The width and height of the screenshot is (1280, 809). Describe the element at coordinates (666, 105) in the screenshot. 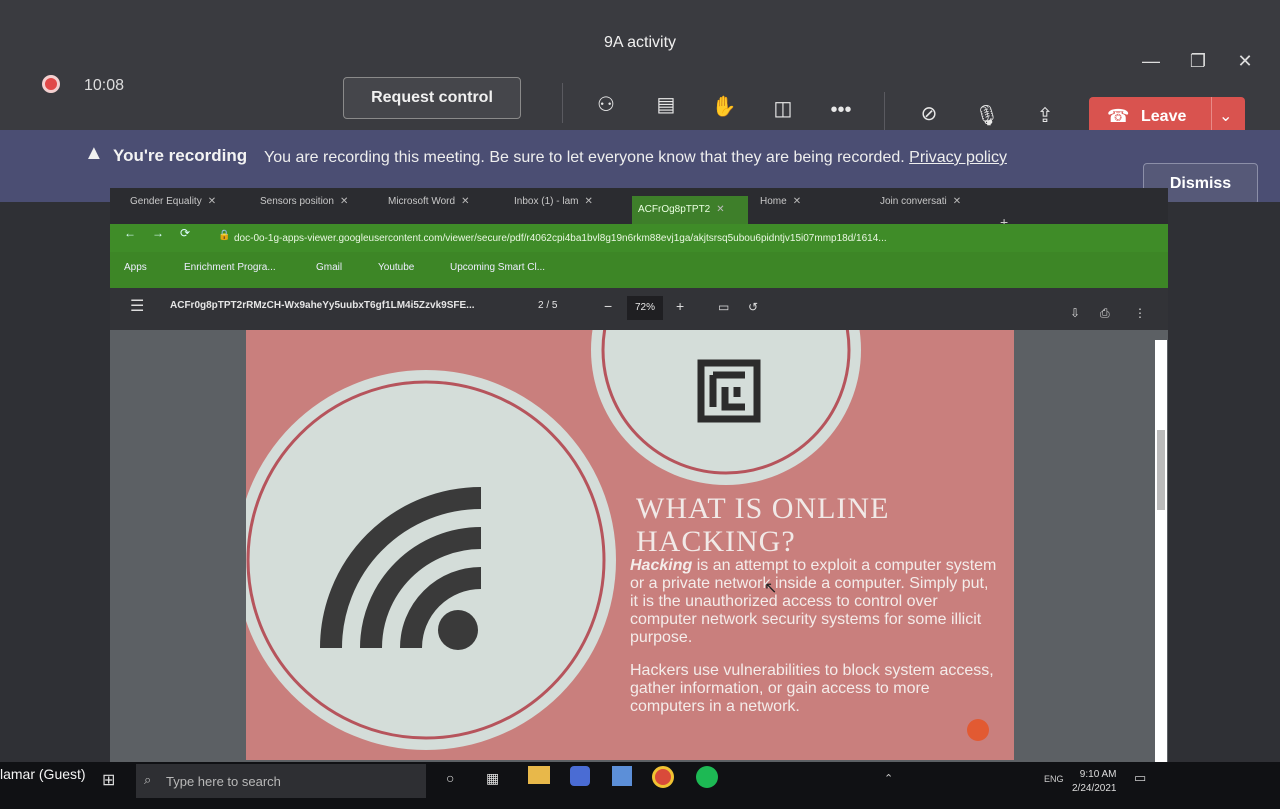

I see `chat-icon: ▤` at that location.